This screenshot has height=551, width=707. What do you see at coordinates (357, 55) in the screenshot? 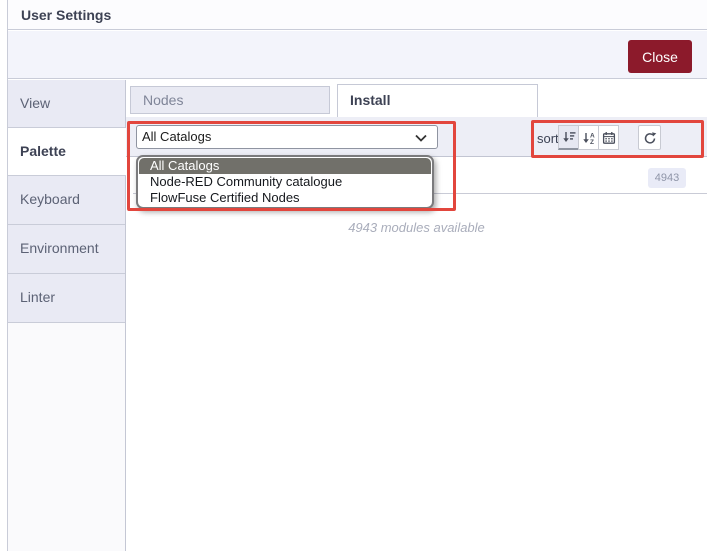
I see `dialog-toolbar: Close` at bounding box center [357, 55].